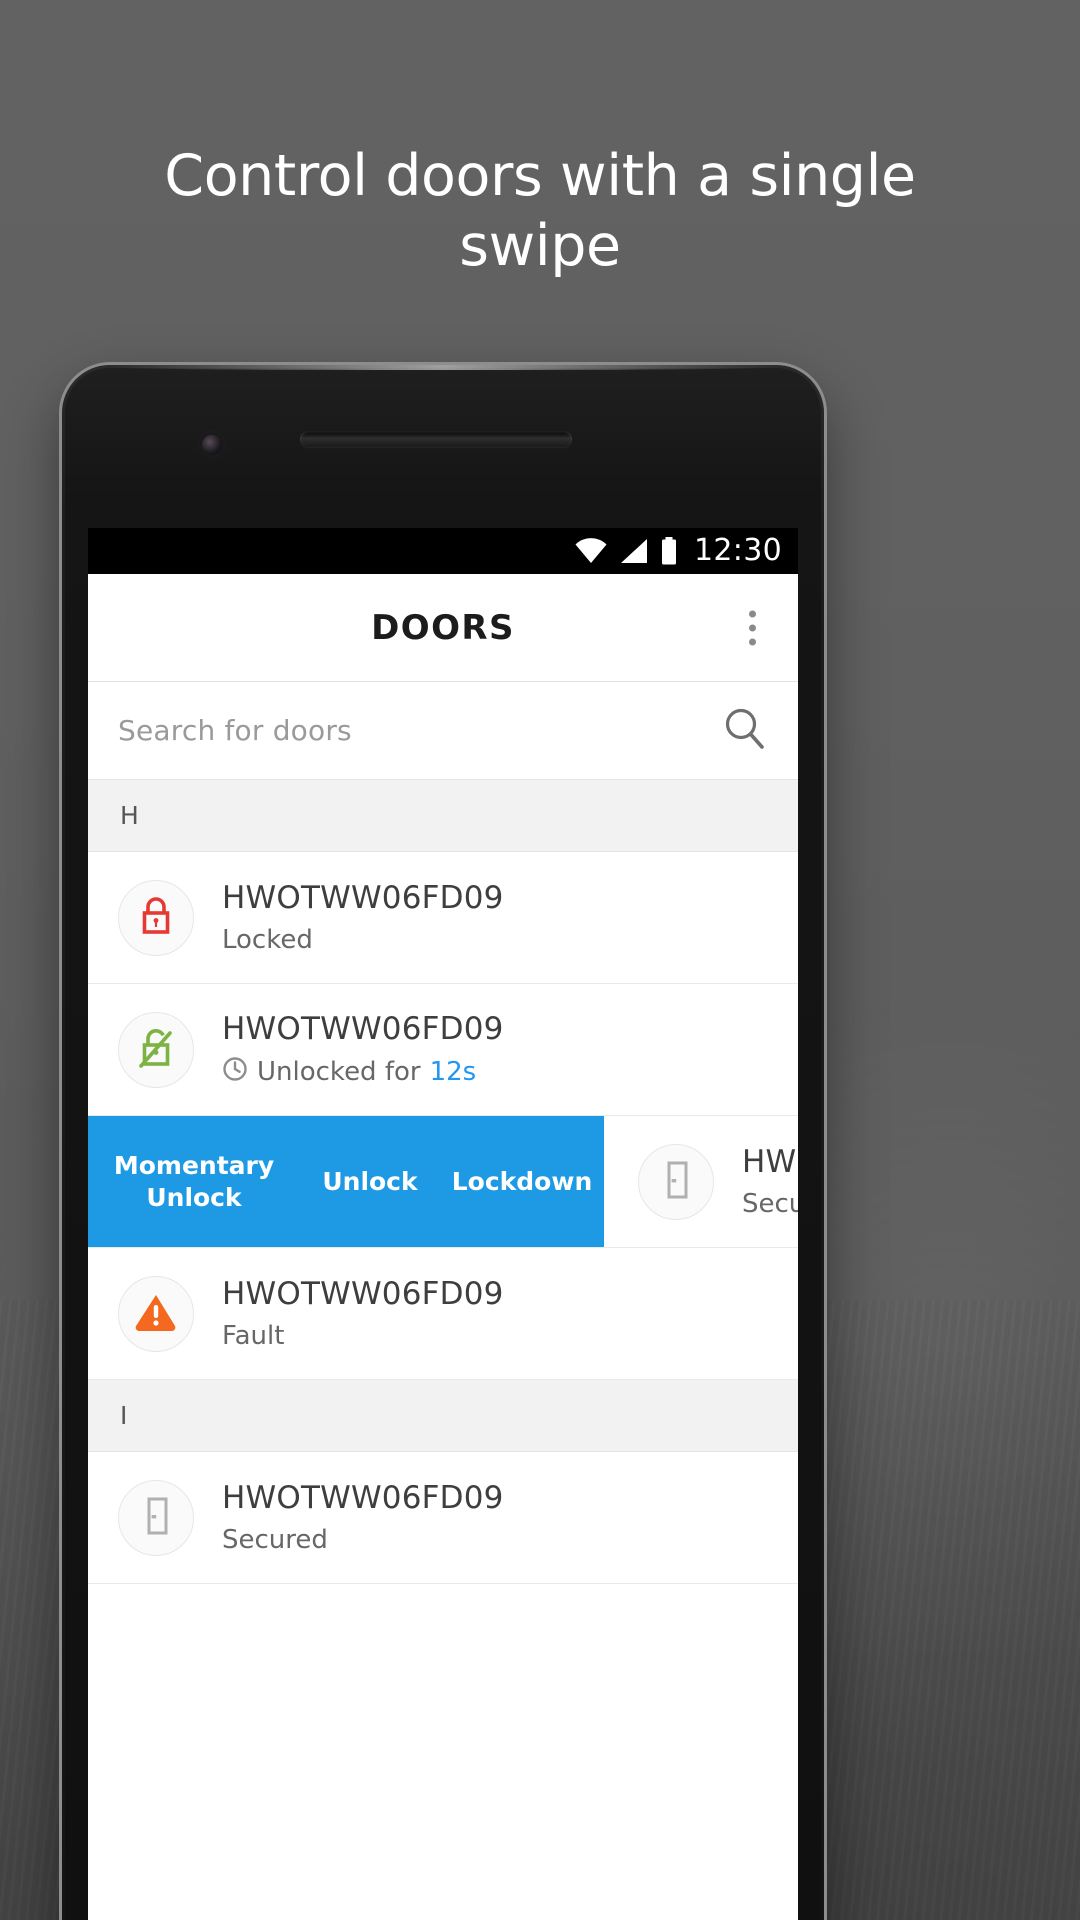  I want to click on lock-open-slash-icon, so click(156, 1050).